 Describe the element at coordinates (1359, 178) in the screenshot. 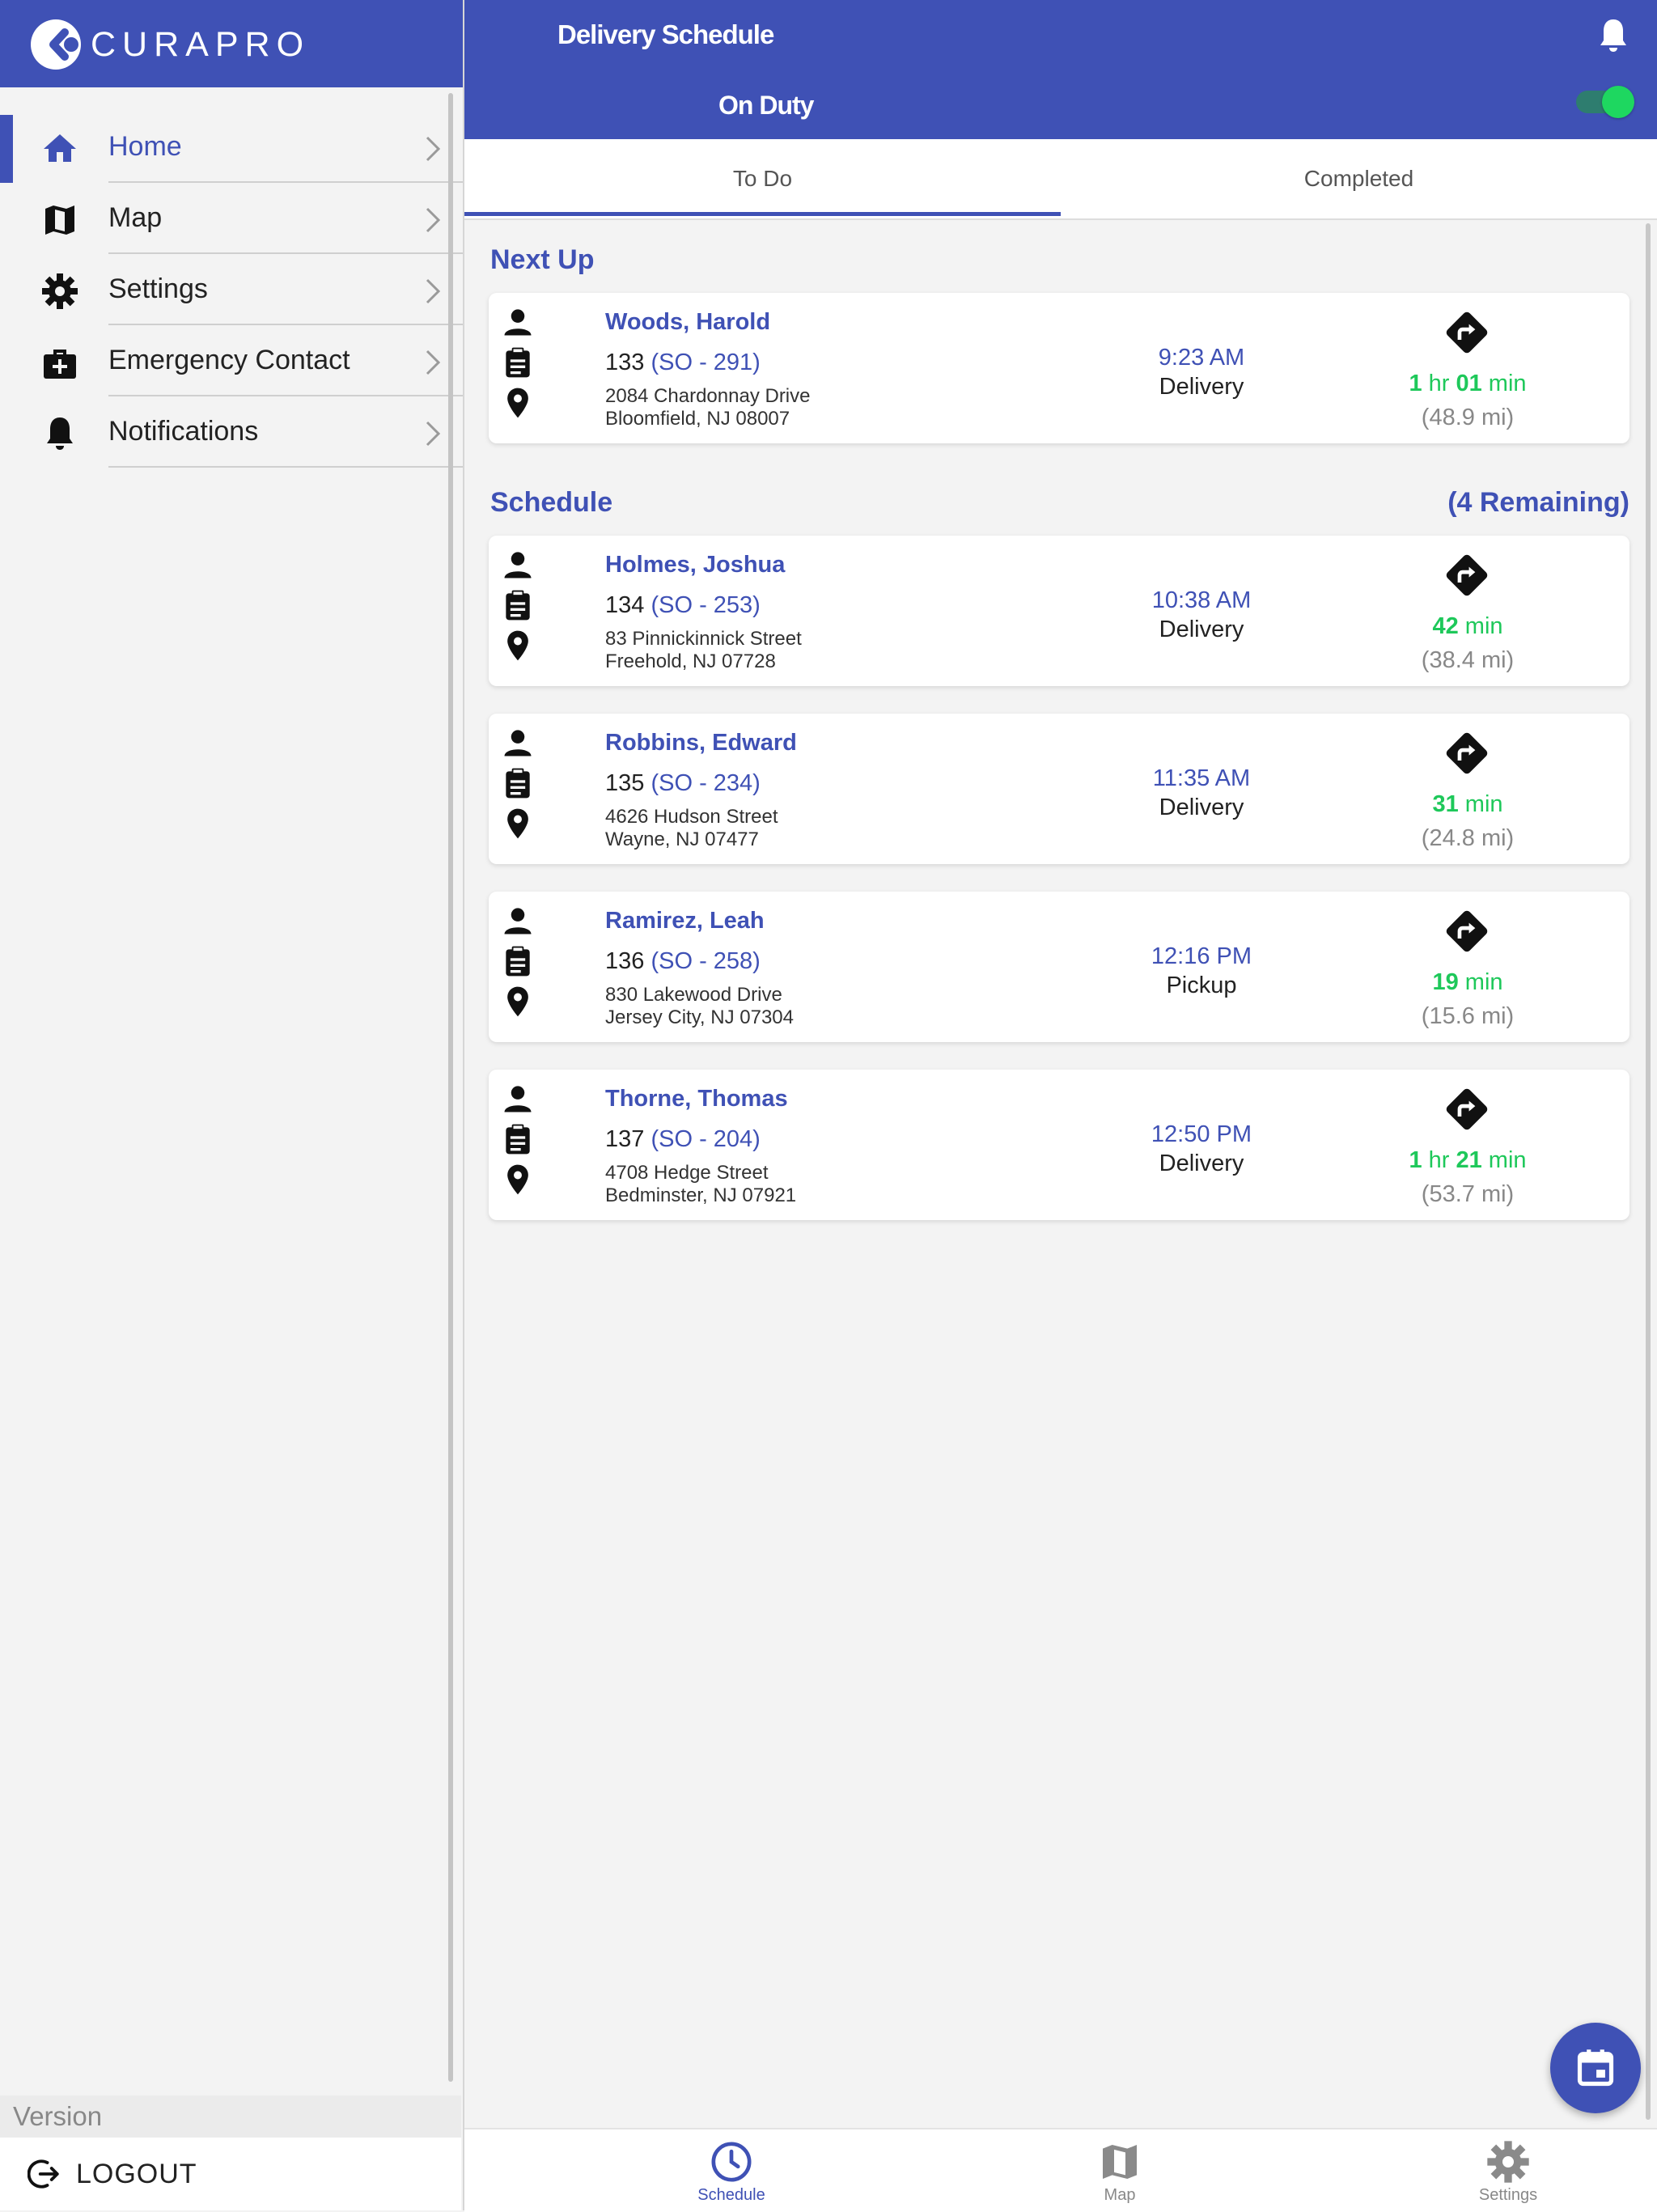

I see `tab-completed: Completed` at that location.